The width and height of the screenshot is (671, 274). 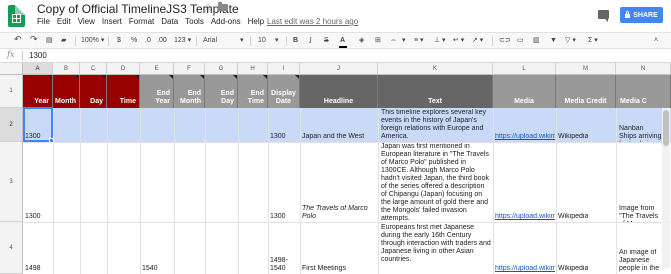 I want to click on cell-m2-credit: Wikipedia, so click(x=573, y=137).